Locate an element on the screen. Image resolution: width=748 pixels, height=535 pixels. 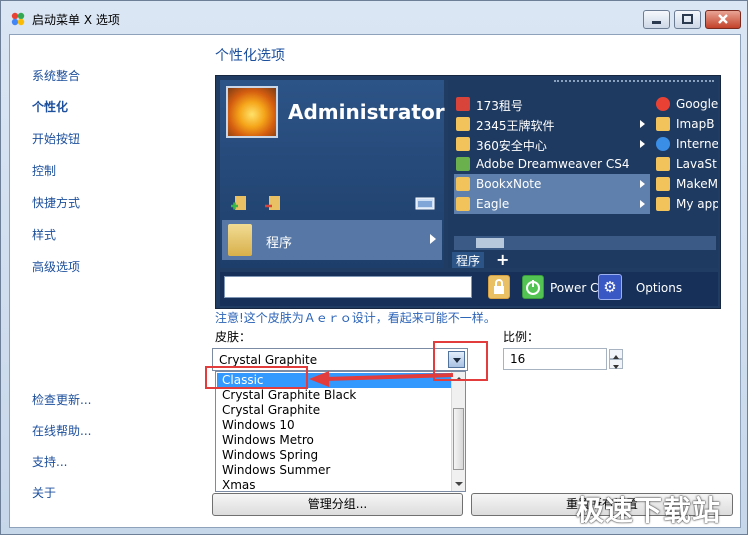
add-tab-icon: + is located at coordinates (502, 259).